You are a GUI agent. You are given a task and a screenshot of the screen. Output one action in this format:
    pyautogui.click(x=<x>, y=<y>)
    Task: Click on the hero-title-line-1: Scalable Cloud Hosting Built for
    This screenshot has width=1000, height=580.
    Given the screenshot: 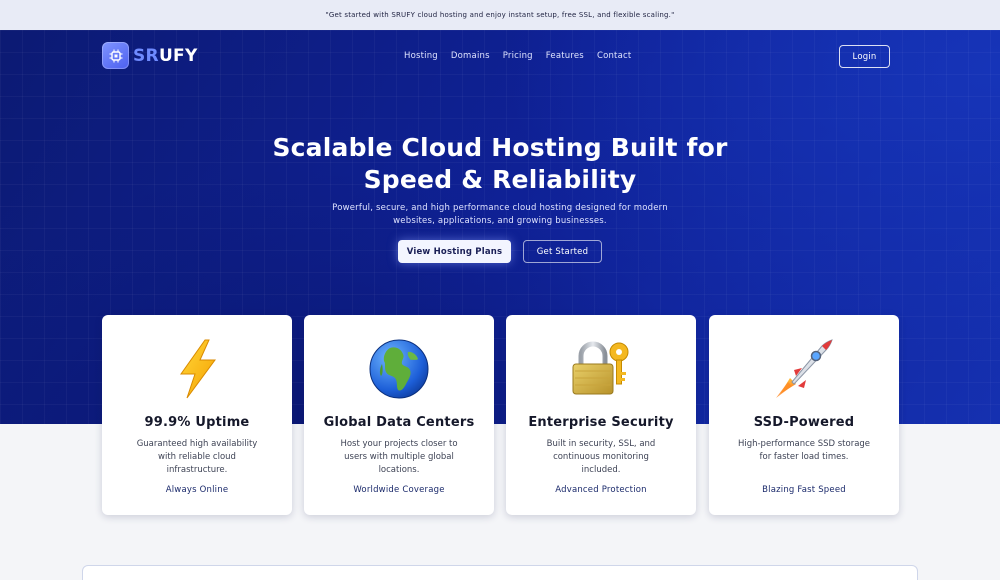 What is the action you would take?
    pyautogui.click(x=500, y=147)
    